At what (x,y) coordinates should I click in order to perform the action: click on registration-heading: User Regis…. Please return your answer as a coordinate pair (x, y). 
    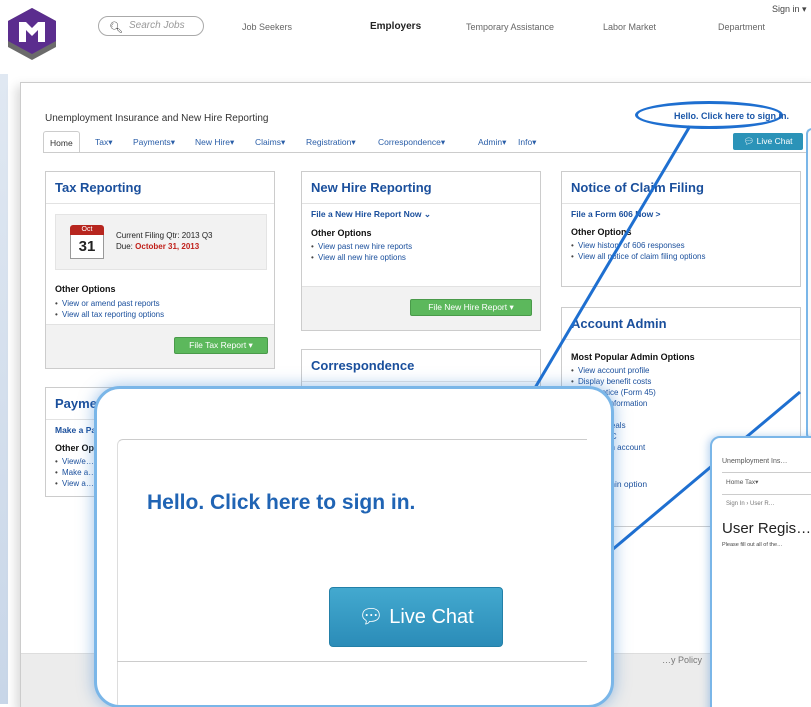
    Looking at the image, I should click on (766, 528).